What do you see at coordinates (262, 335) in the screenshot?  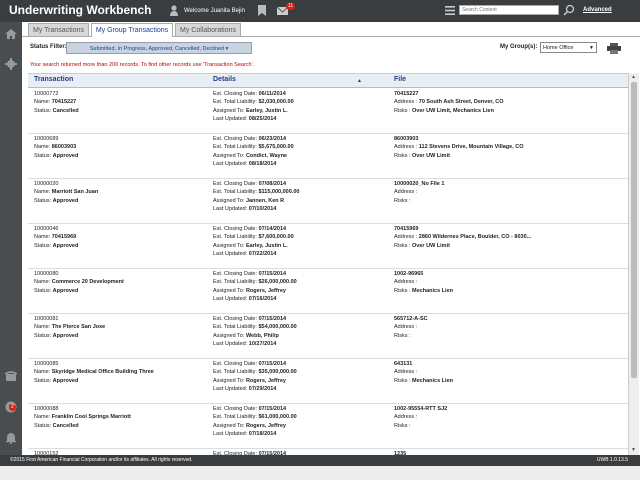 I see `assigned-to: Webb, Philip` at bounding box center [262, 335].